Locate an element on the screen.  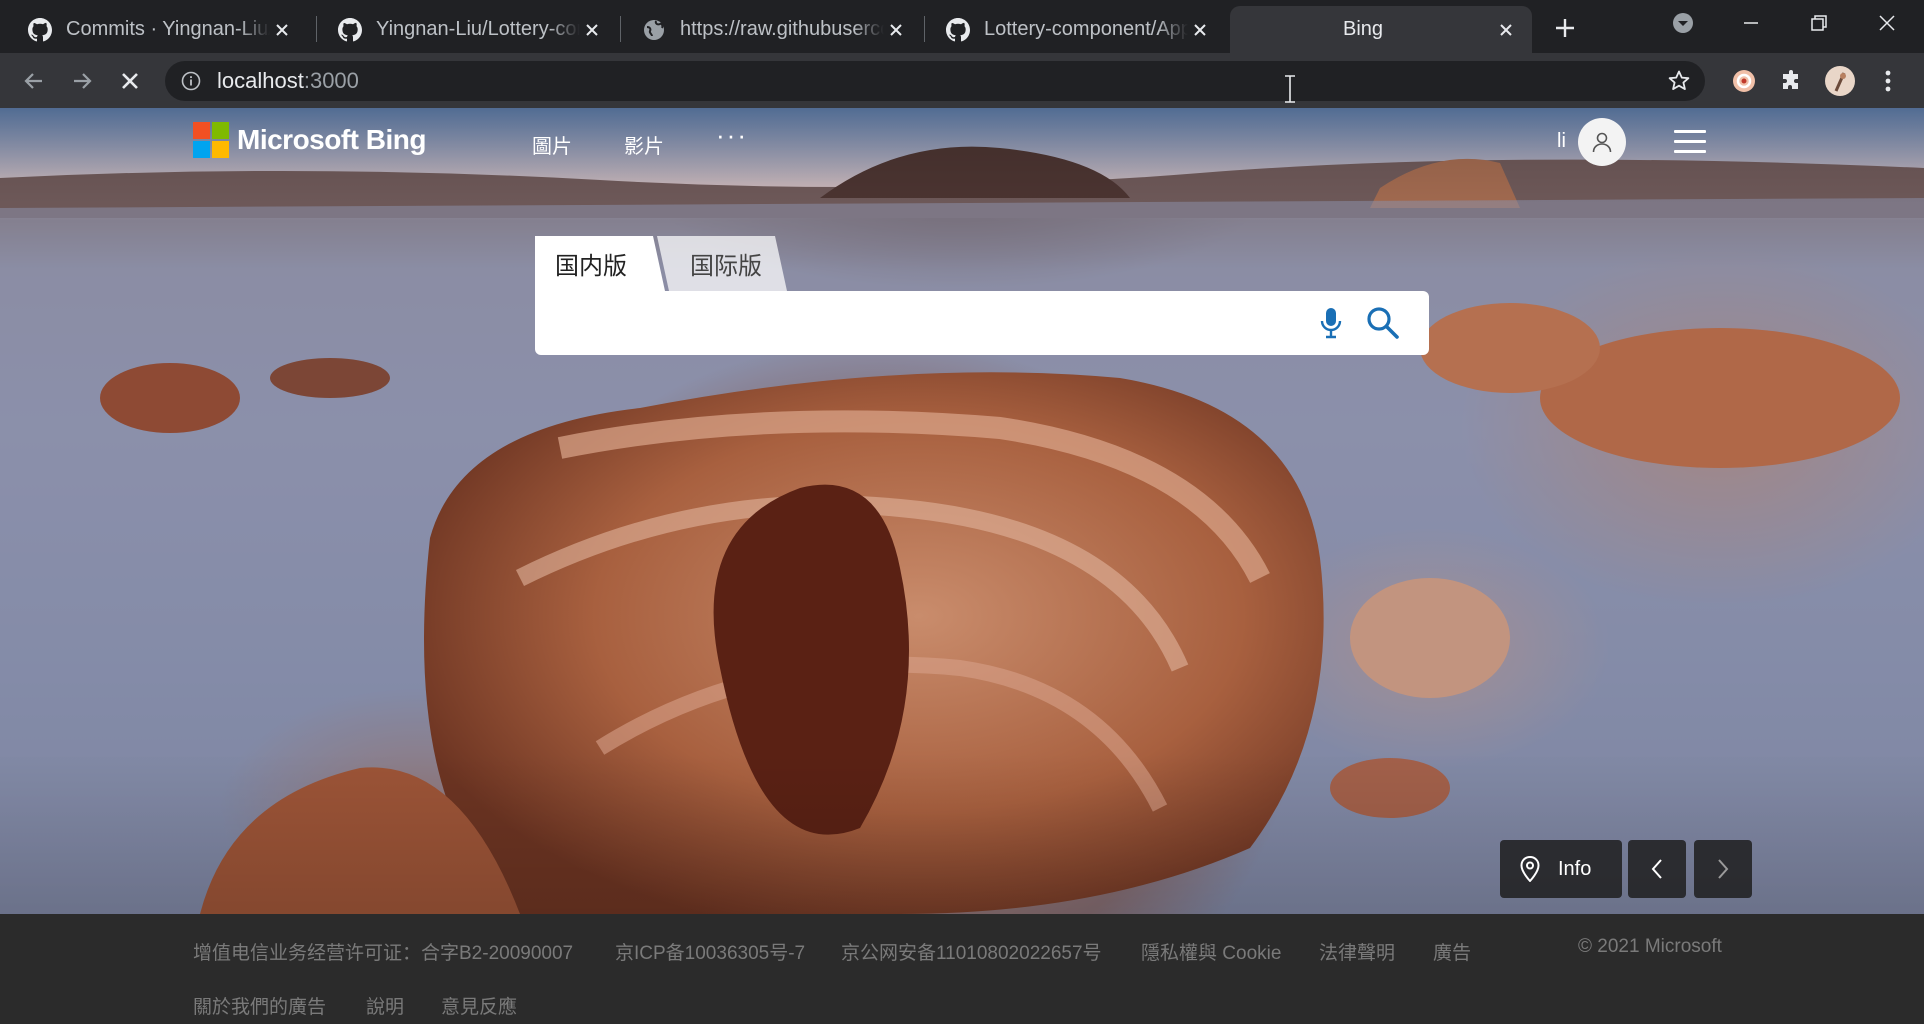
bing-logo: Microsoft Bing is located at coordinates (310, 140).